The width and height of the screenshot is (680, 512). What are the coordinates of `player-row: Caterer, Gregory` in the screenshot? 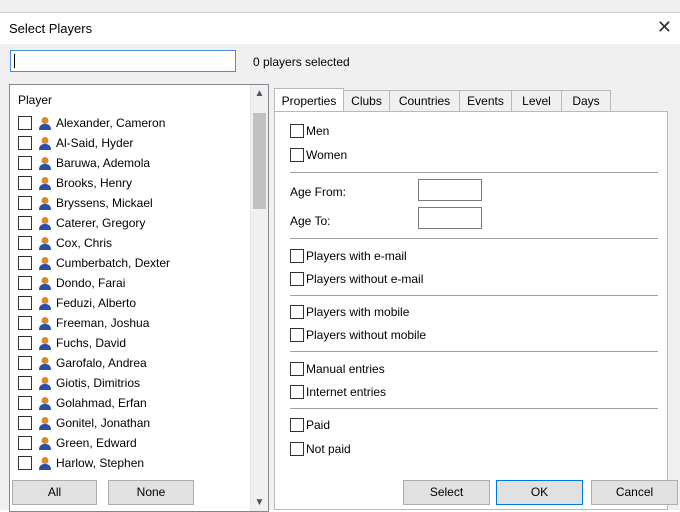 It's located at (133, 223).